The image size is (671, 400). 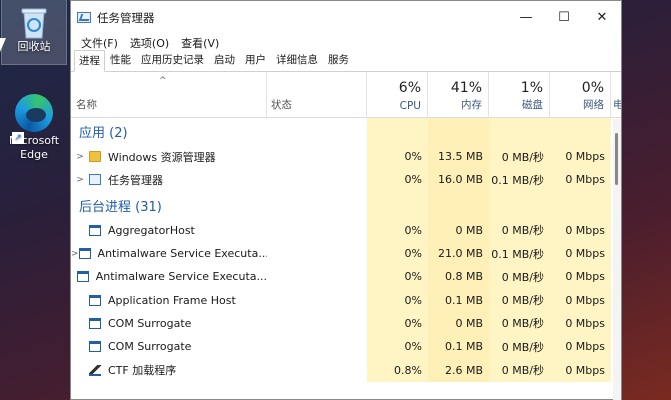 I want to click on process-name: Application Frame Host, so click(x=172, y=300).